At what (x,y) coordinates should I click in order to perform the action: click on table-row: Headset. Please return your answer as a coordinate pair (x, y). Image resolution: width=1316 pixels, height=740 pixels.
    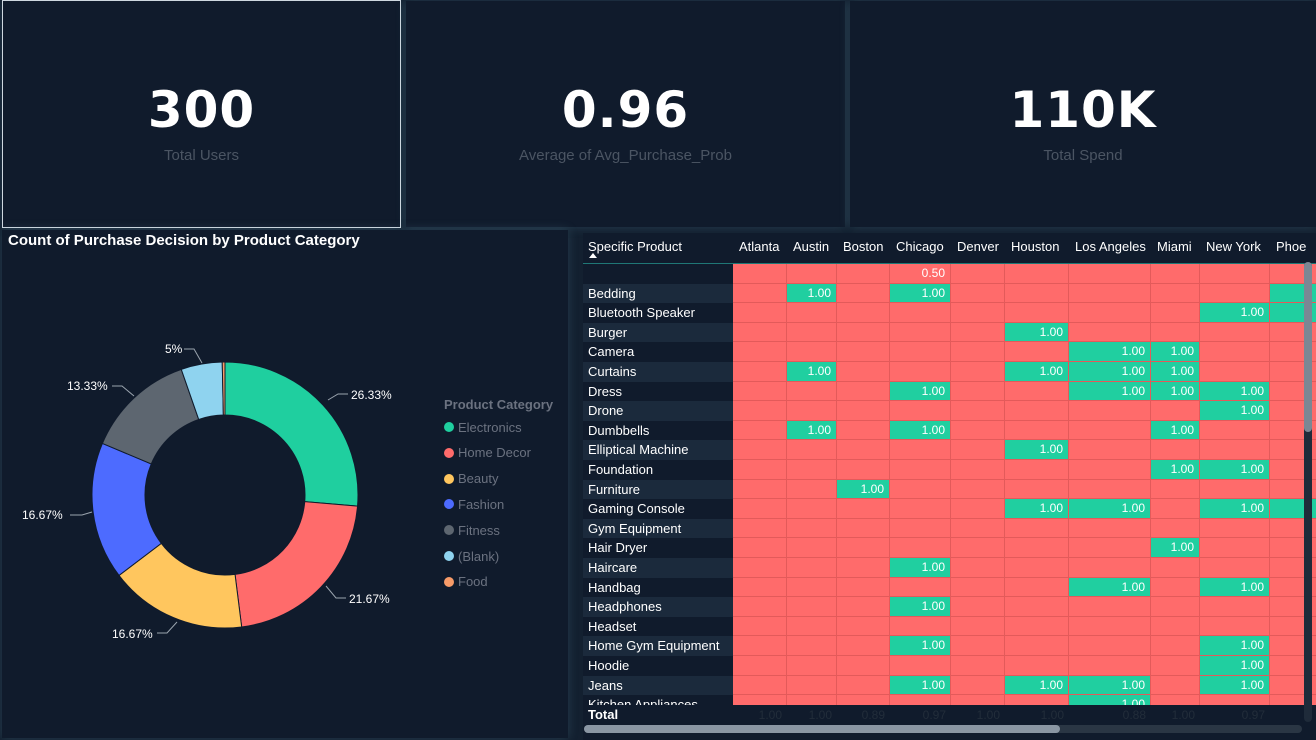
    Looking at the image, I should click on (949, 626).